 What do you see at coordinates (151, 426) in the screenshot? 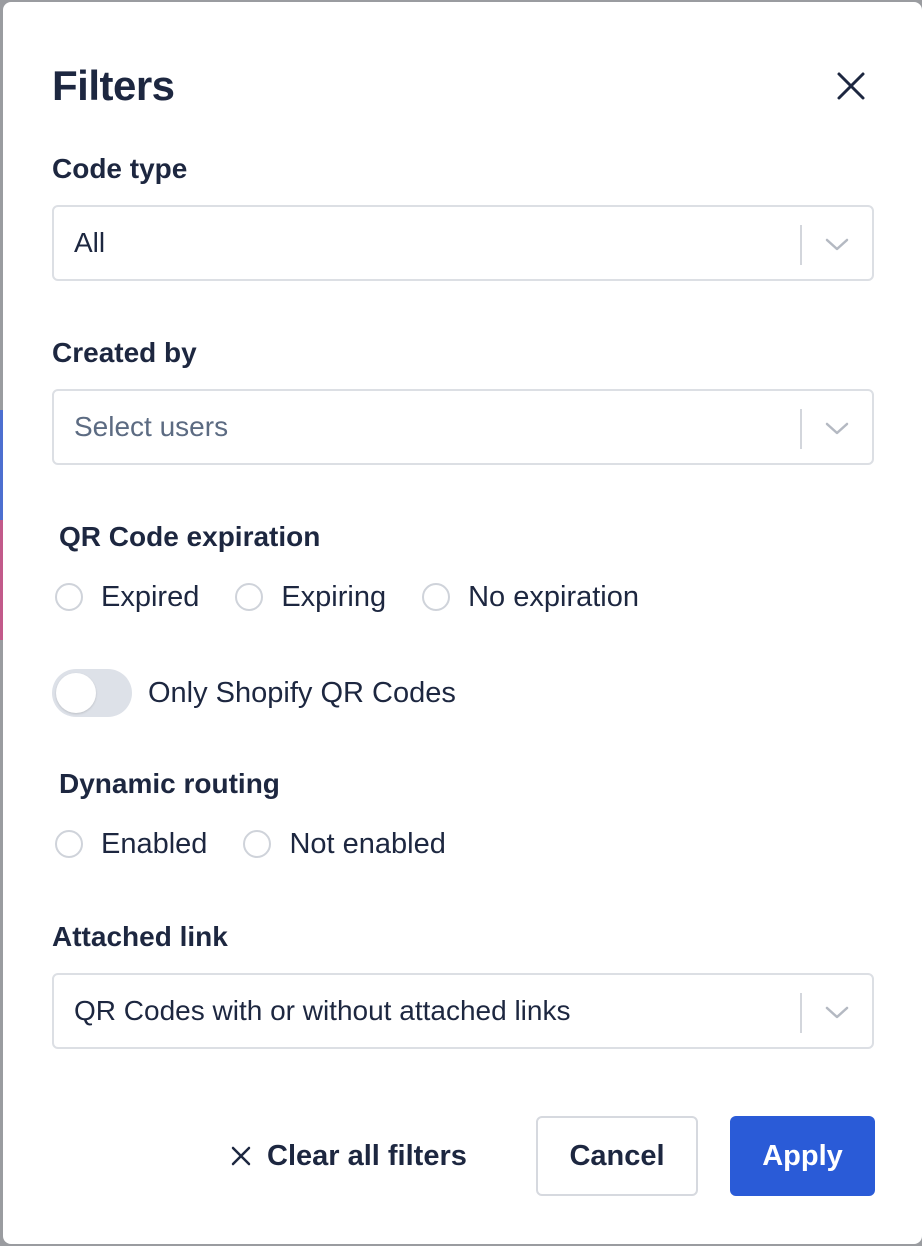
I see `created-by-placeholder: Select users` at bounding box center [151, 426].